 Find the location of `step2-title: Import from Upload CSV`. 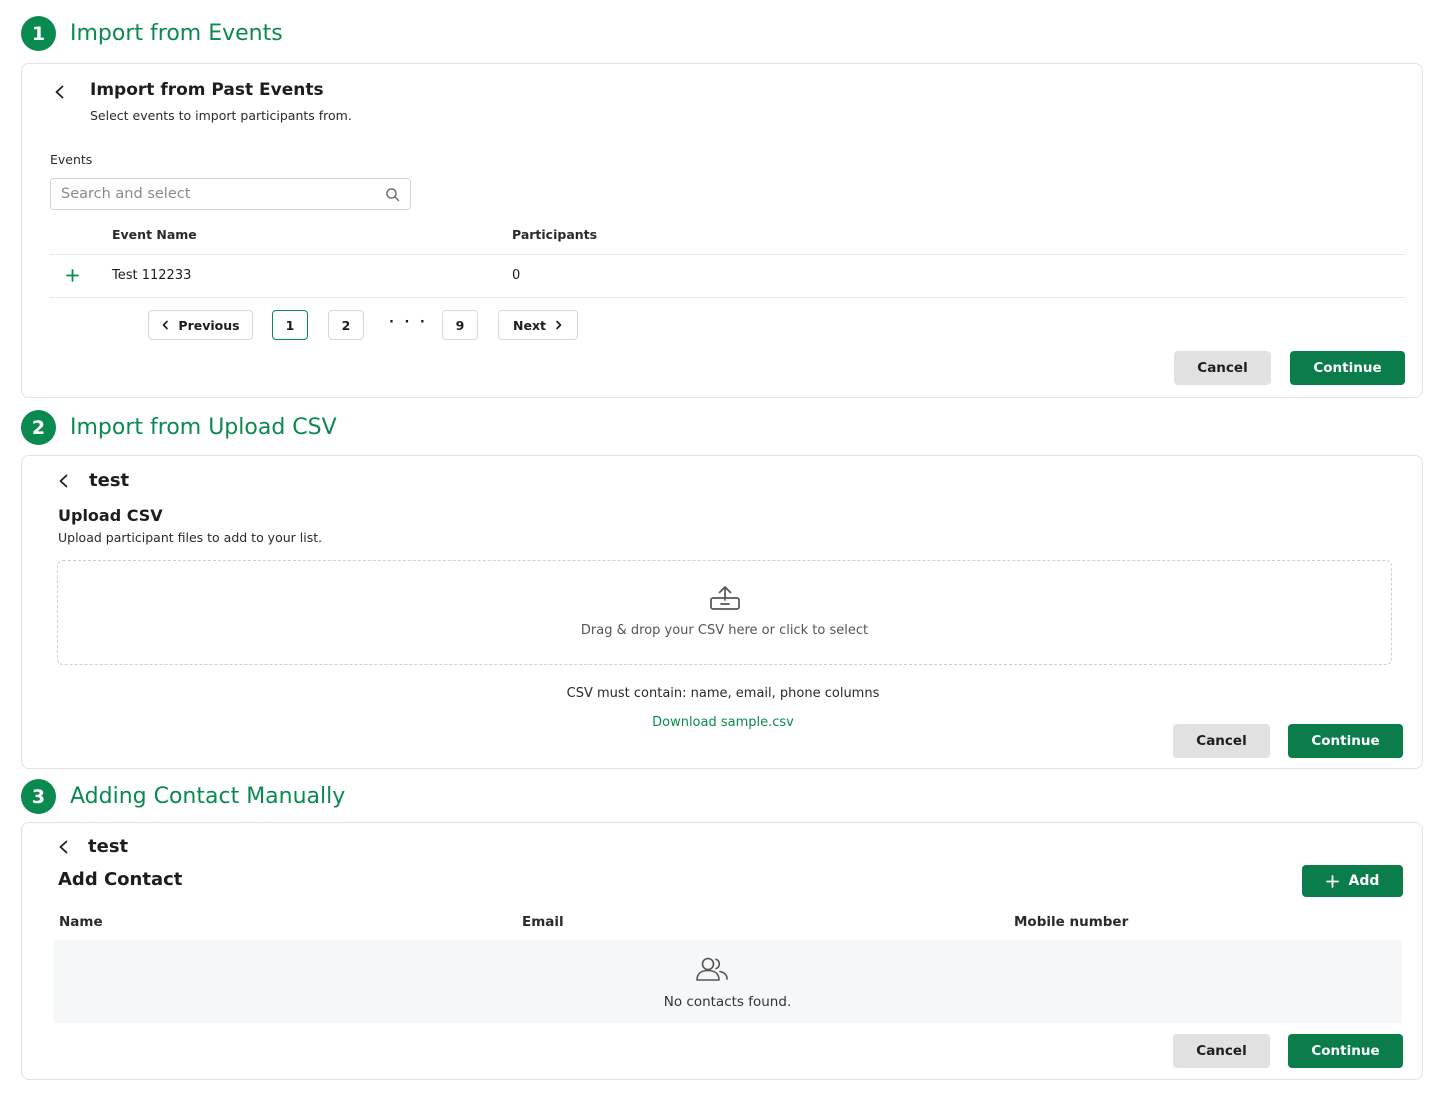

step2-title: Import from Upload CSV is located at coordinates (203, 427).